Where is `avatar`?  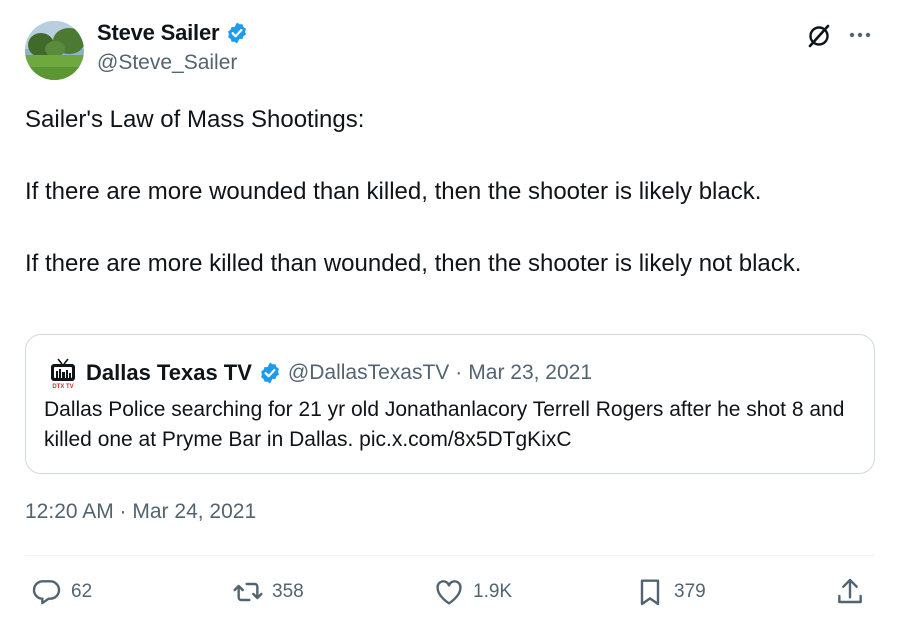 avatar is located at coordinates (54, 50).